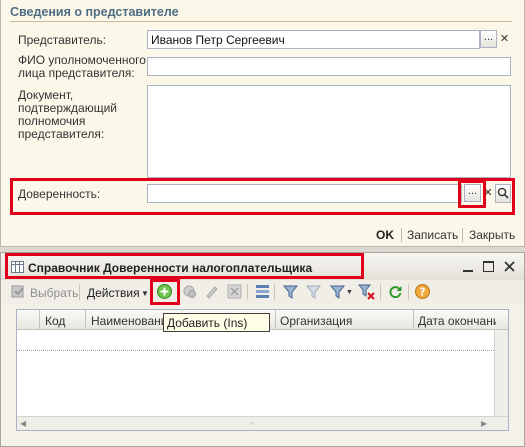  What do you see at coordinates (218, 40) in the screenshot?
I see `representative-value: Иванов Петр Сергеевич` at bounding box center [218, 40].